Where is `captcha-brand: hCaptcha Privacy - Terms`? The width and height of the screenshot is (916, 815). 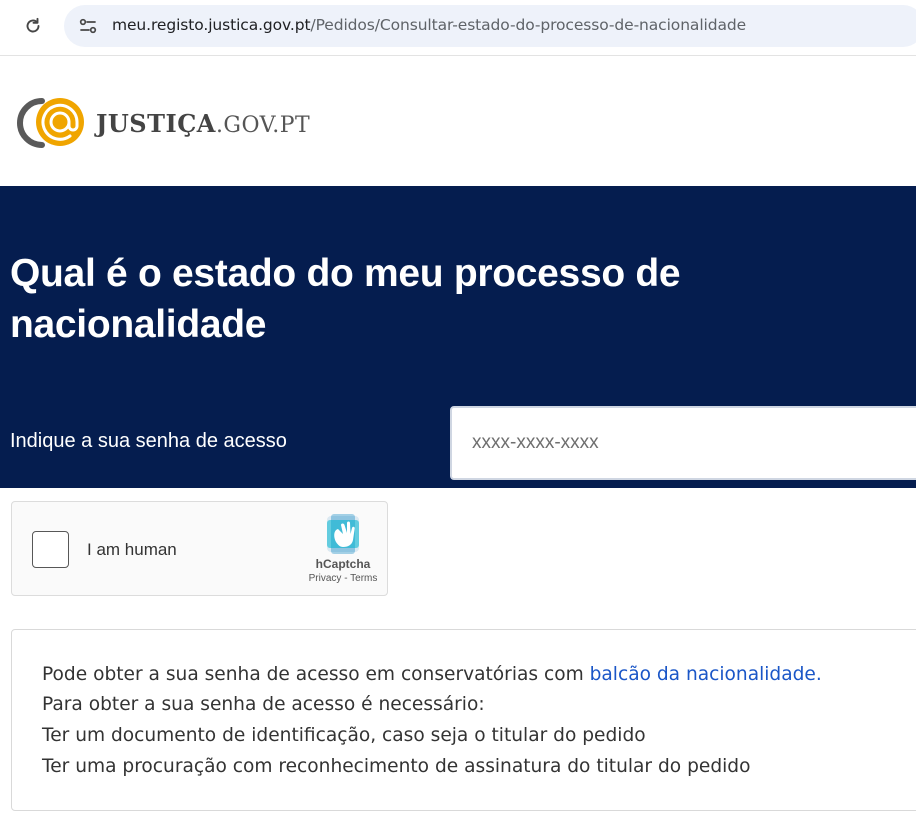
captcha-brand: hCaptcha Privacy - Terms is located at coordinates (343, 548).